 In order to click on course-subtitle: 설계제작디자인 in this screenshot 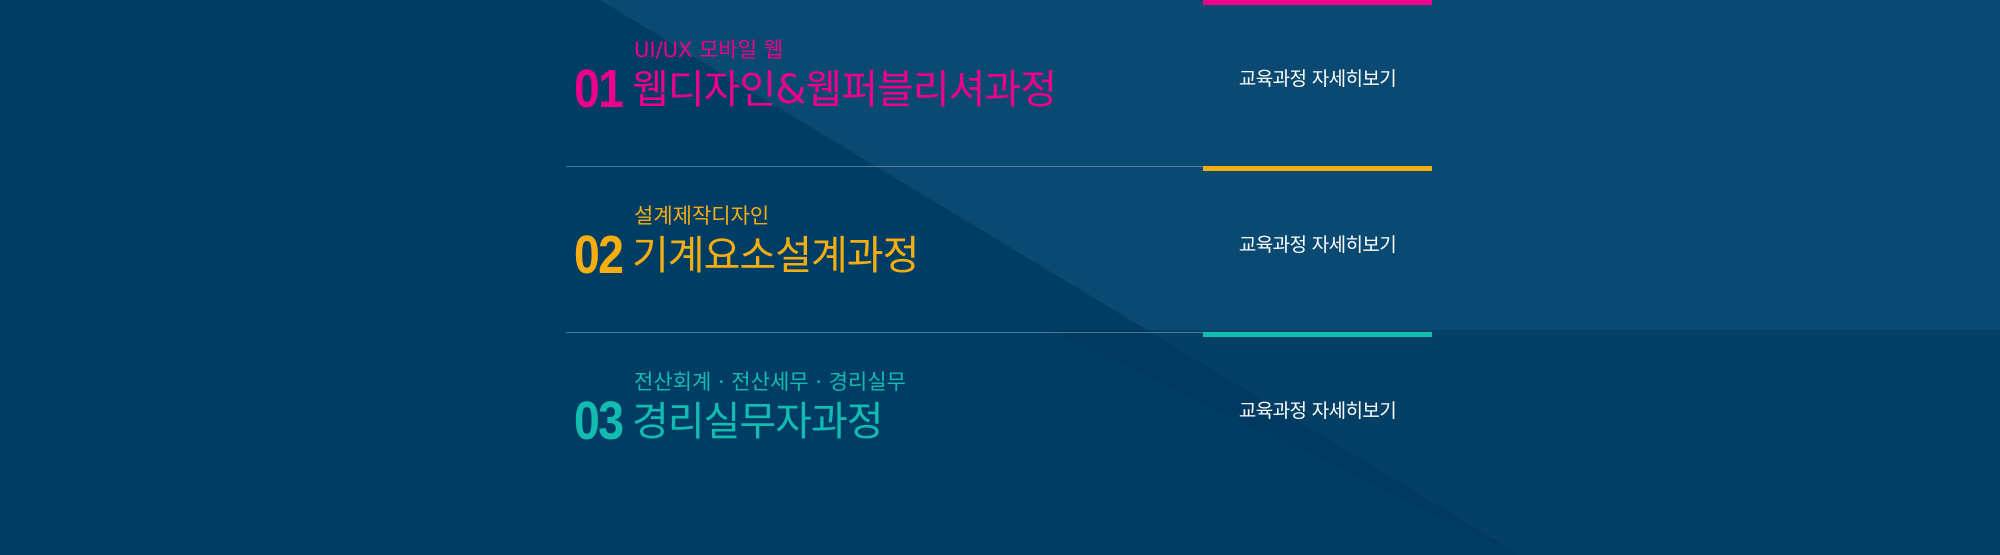, I will do `click(702, 216)`.